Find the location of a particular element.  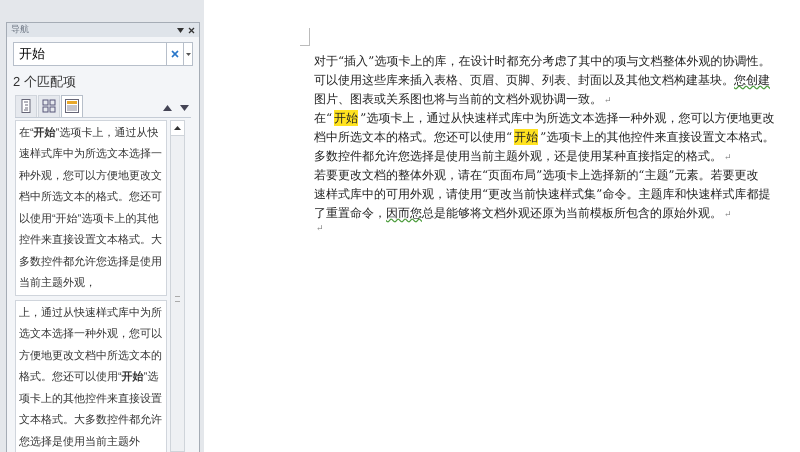

caret-icon is located at coordinates (188, 54).